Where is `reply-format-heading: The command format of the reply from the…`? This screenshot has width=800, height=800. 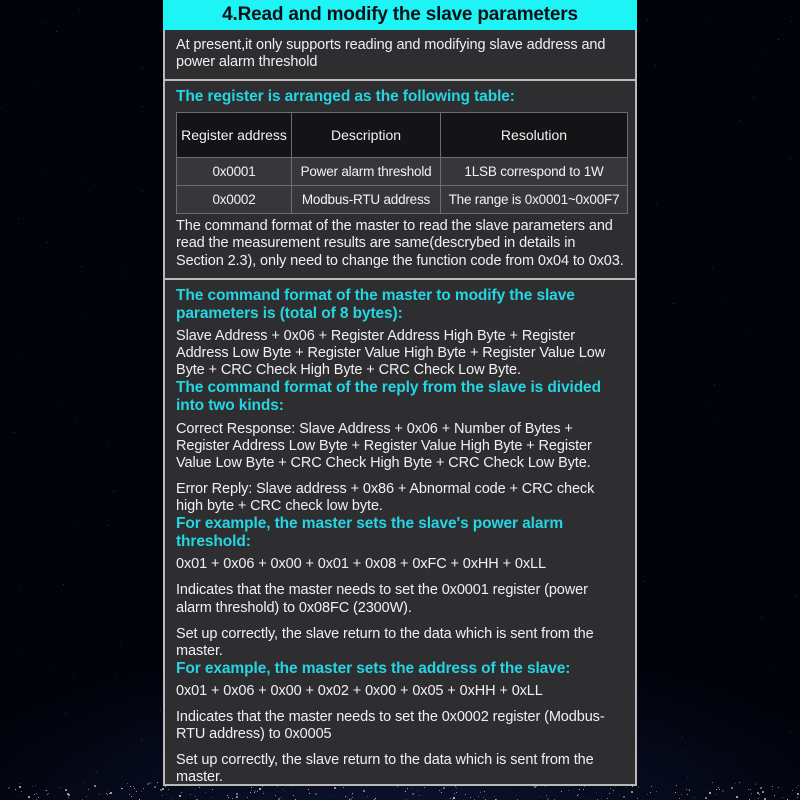
reply-format-heading: The command format of the reply from the… is located at coordinates (388, 397).